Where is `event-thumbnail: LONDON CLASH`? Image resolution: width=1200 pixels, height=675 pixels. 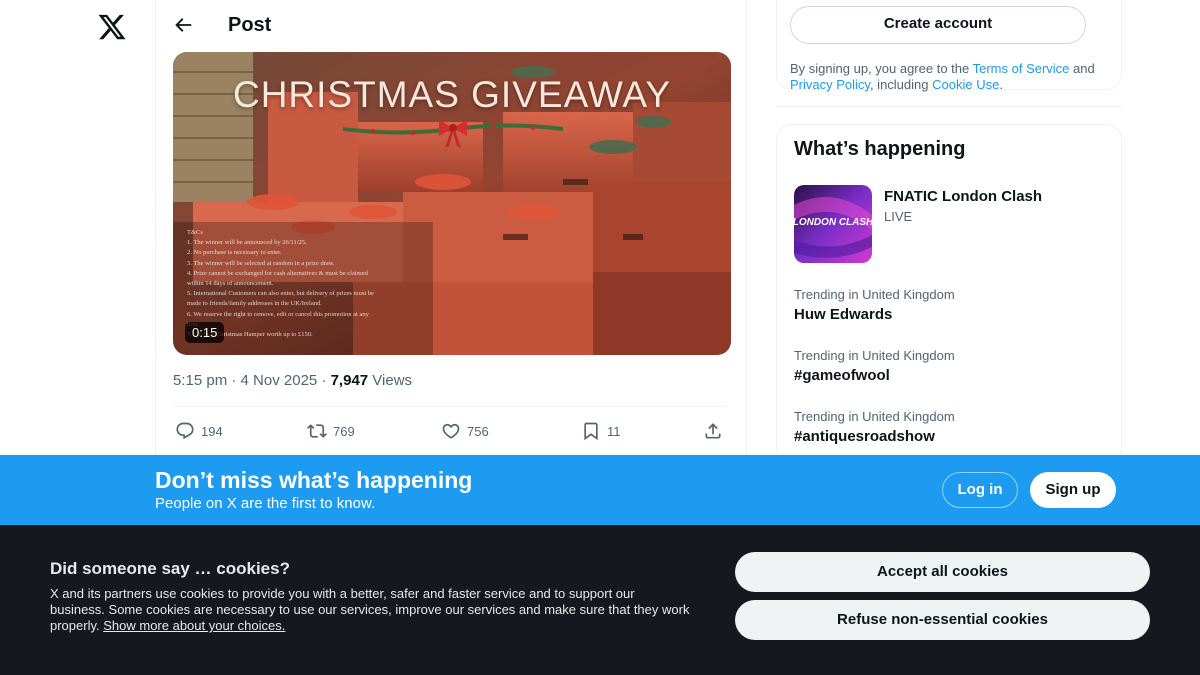
event-thumbnail: LONDON CLASH is located at coordinates (833, 224).